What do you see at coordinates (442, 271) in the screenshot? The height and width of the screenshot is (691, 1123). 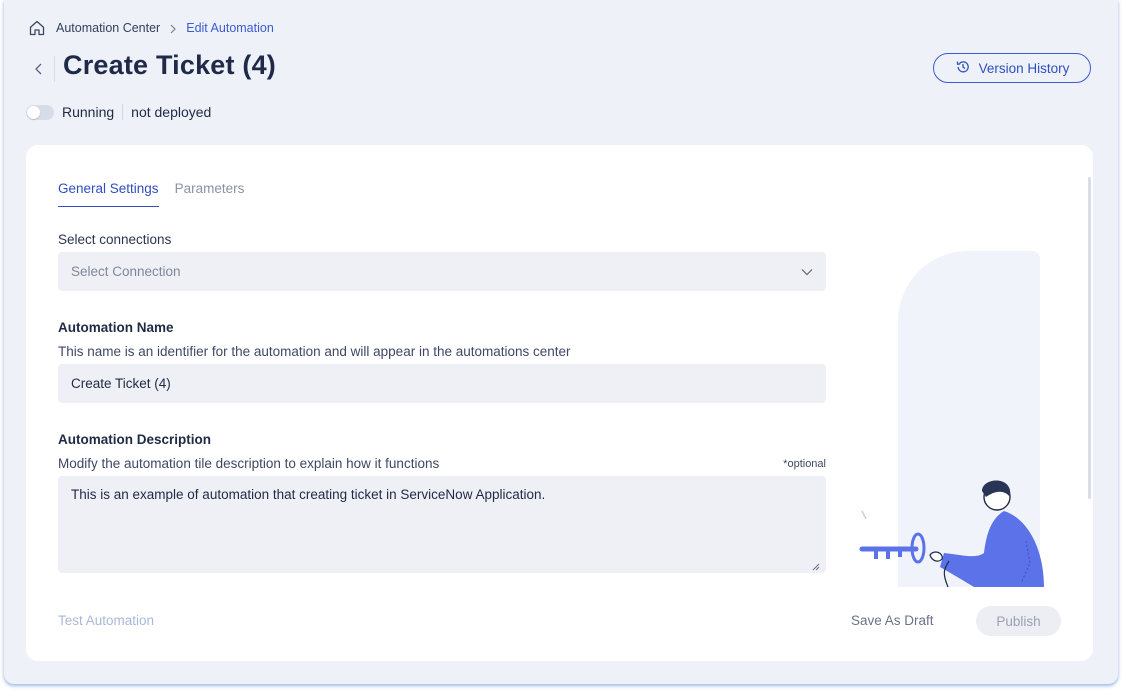 I see `connection-select: Select Connection` at bounding box center [442, 271].